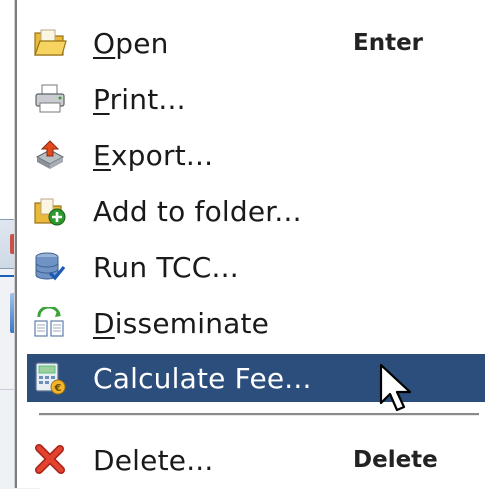  Describe the element at coordinates (50, 155) in the screenshot. I see `export-icon` at that location.